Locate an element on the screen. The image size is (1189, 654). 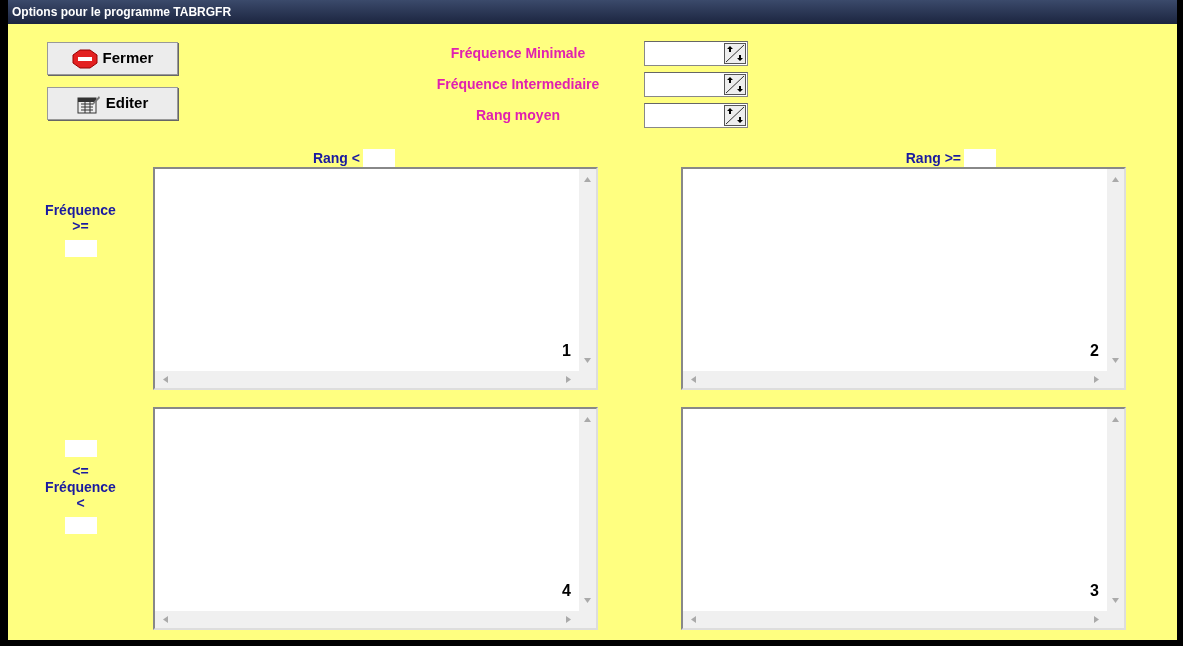
list-box: 3 is located at coordinates (903, 518).